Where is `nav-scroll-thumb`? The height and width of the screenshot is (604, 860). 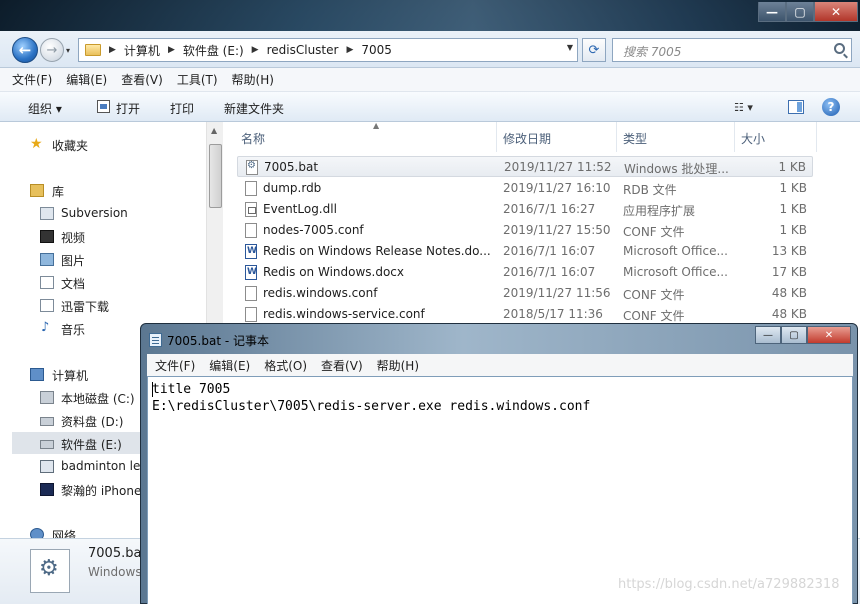 nav-scroll-thumb is located at coordinates (215, 176).